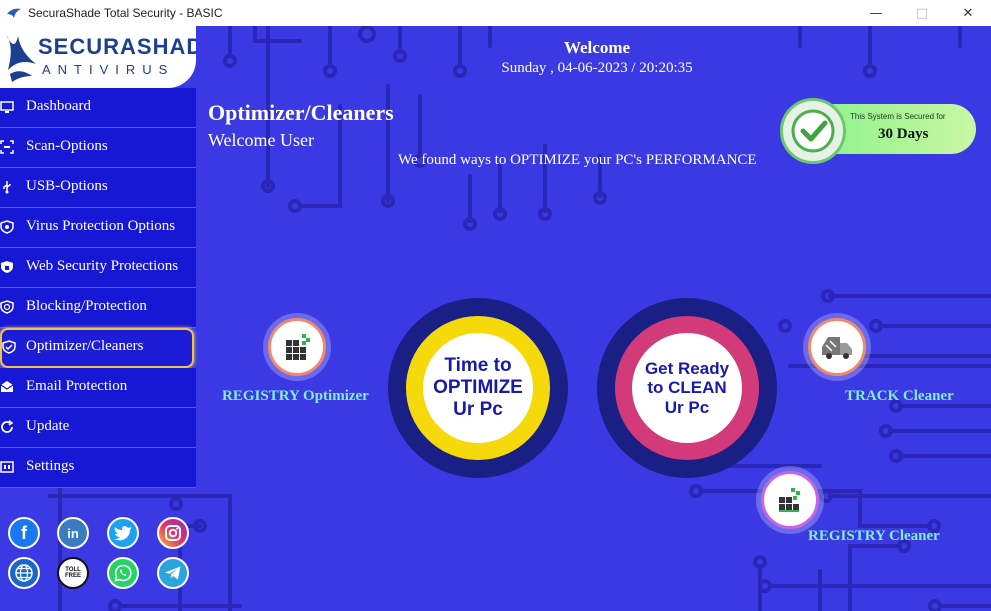  What do you see at coordinates (125, 13) in the screenshot?
I see `window-title: SecuraShade Total Security - BASIC` at bounding box center [125, 13].